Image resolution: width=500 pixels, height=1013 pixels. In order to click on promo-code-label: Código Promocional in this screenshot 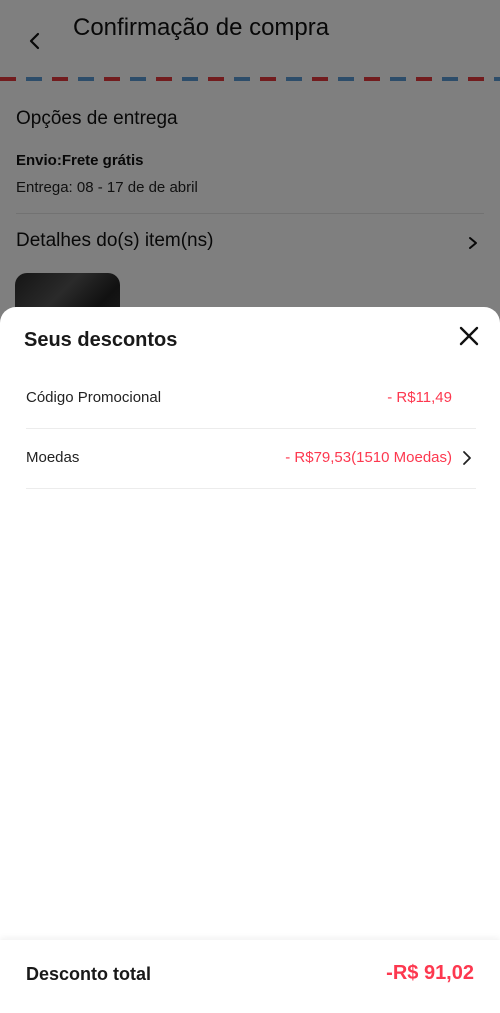, I will do `click(94, 397)`.